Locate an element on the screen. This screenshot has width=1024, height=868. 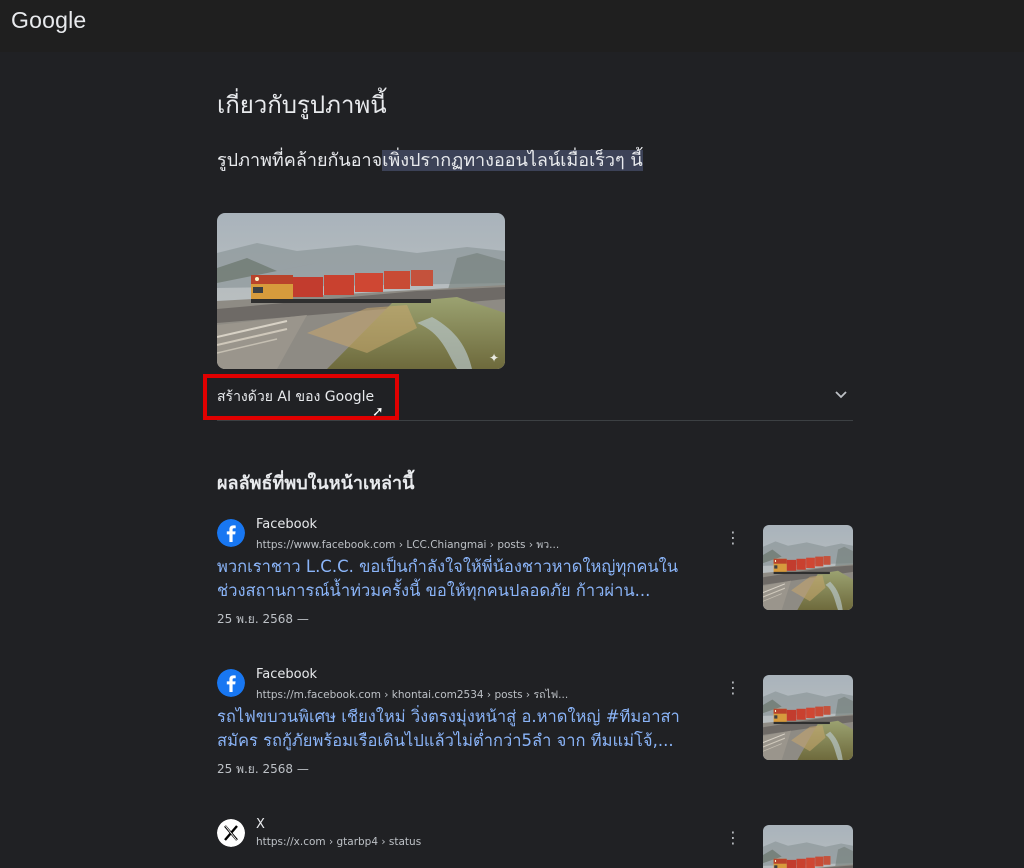
notice-highlight-text: เพิ่งปรากฏทางออนไลน์เมื่อเร็วๆ นี้ is located at coordinates (512, 160).